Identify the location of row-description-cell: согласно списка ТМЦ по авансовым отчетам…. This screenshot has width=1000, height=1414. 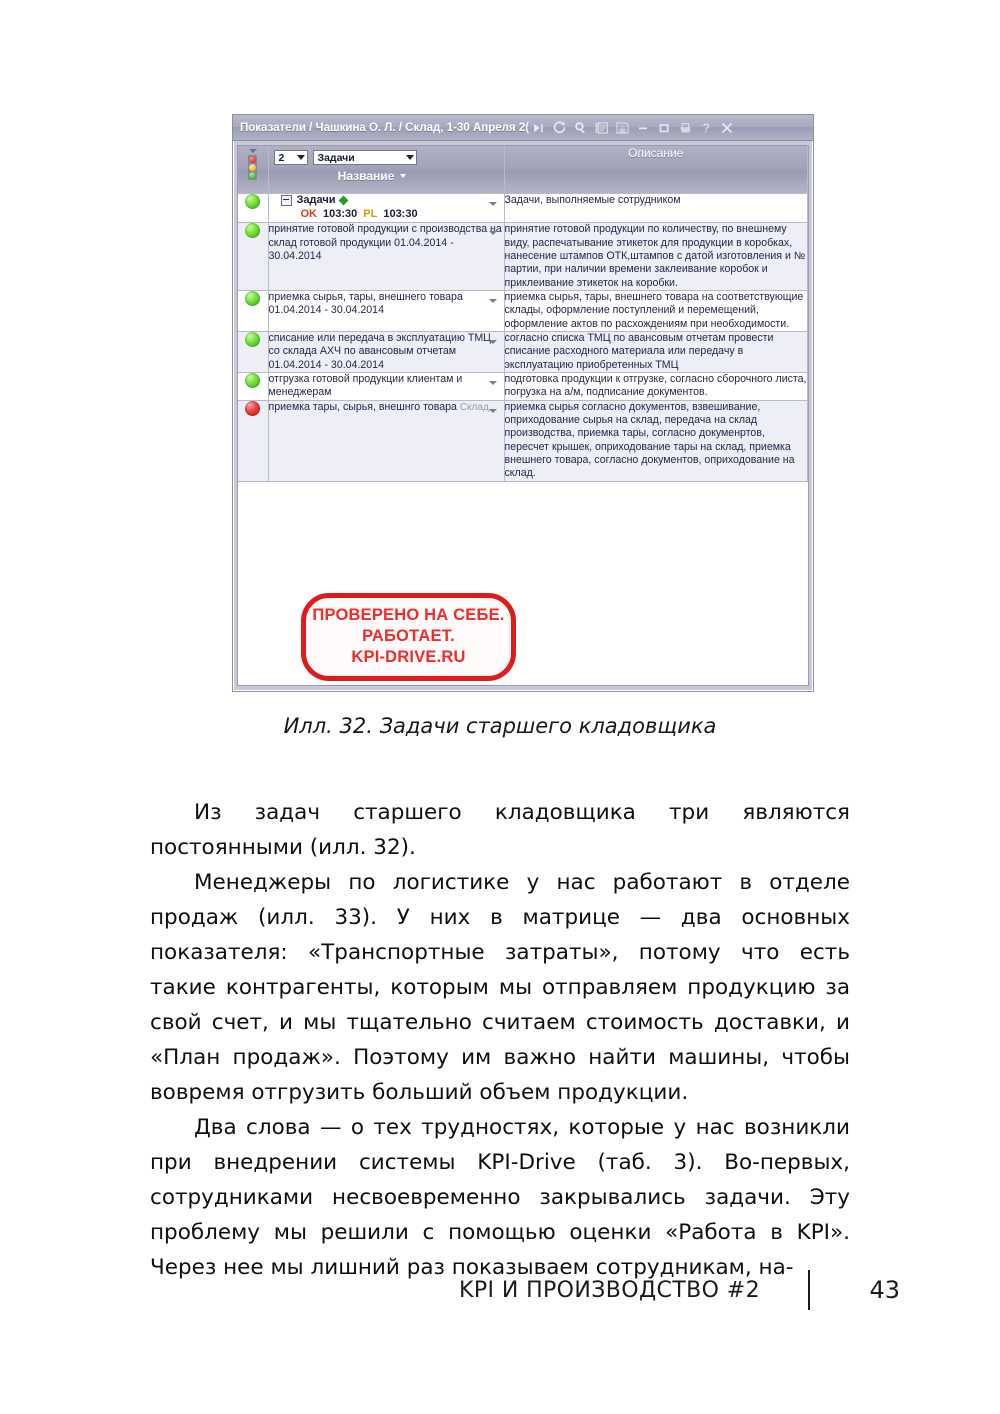
(656, 352).